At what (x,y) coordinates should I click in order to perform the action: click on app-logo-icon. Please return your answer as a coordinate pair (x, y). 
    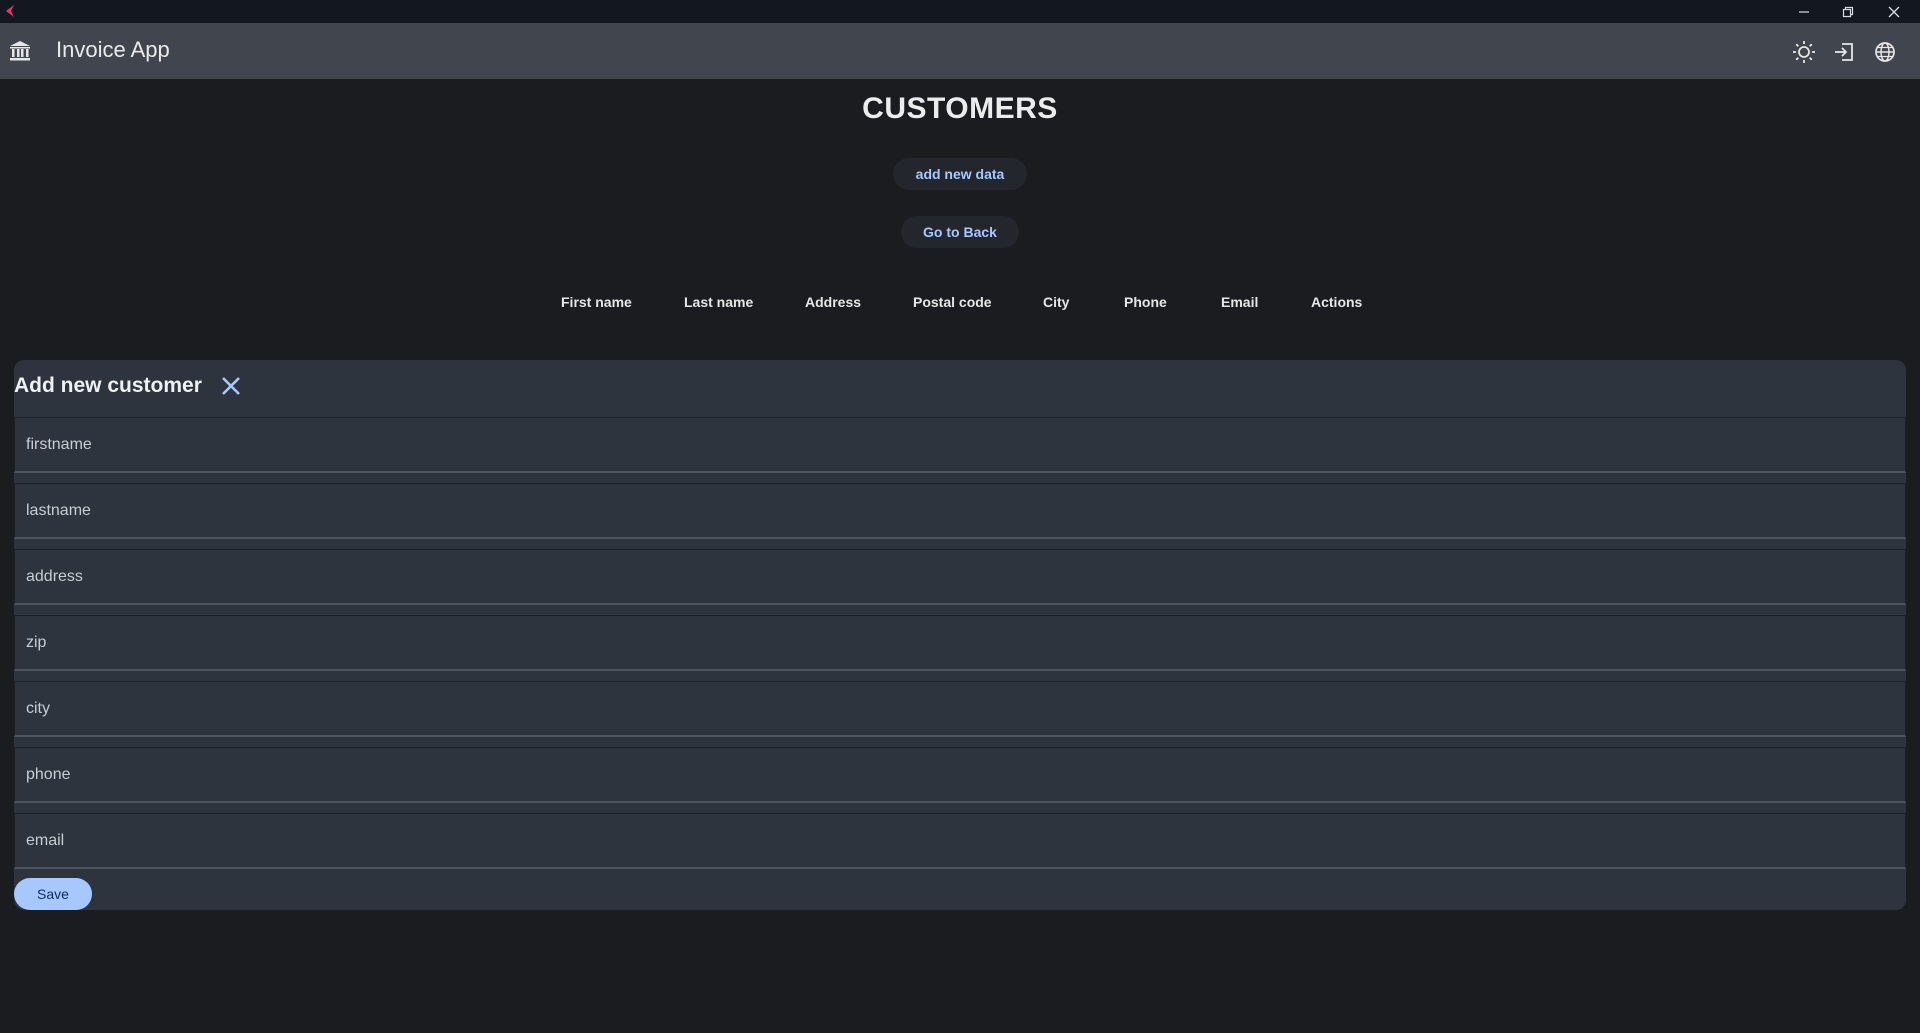
    Looking at the image, I should click on (10, 11).